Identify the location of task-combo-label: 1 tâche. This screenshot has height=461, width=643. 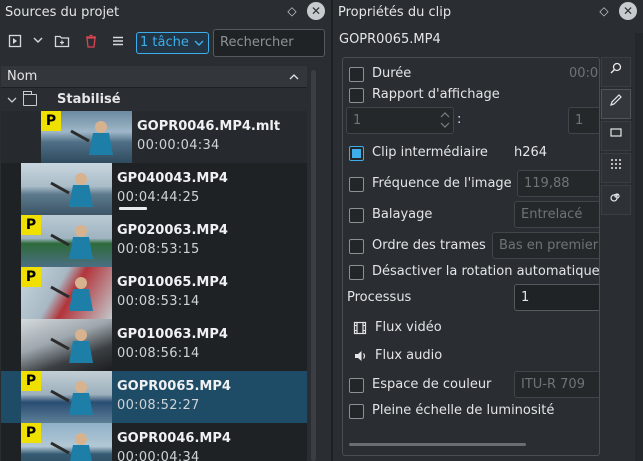
(164, 42).